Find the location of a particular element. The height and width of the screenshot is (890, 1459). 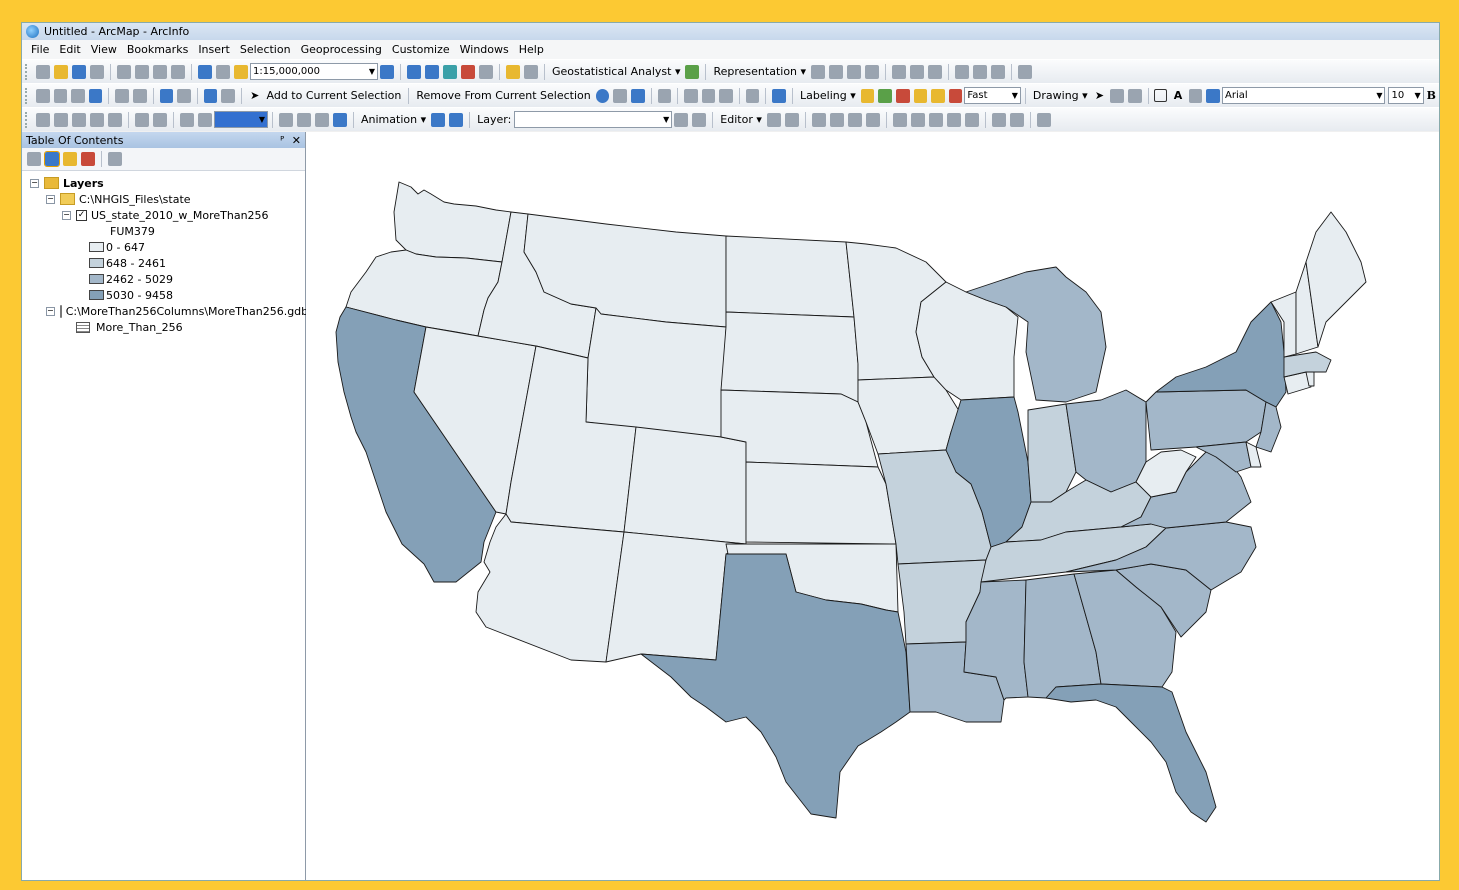

html-popup-icon is located at coordinates (637, 95).